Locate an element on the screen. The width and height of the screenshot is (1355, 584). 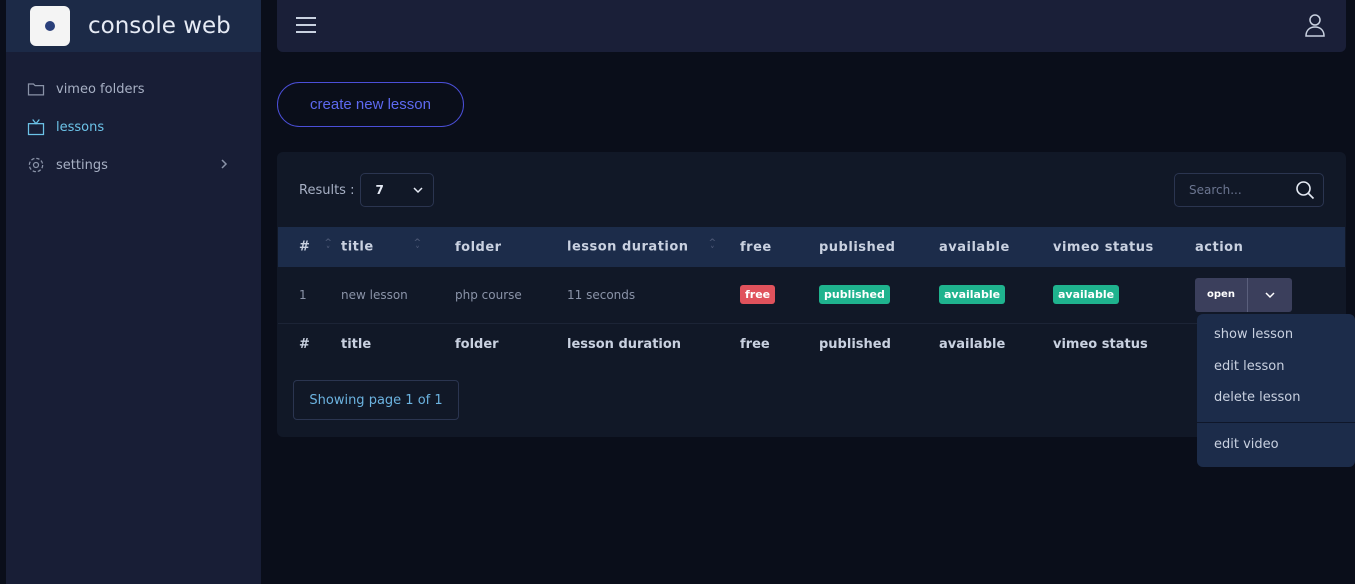
brand: console web is located at coordinates (133, 26).